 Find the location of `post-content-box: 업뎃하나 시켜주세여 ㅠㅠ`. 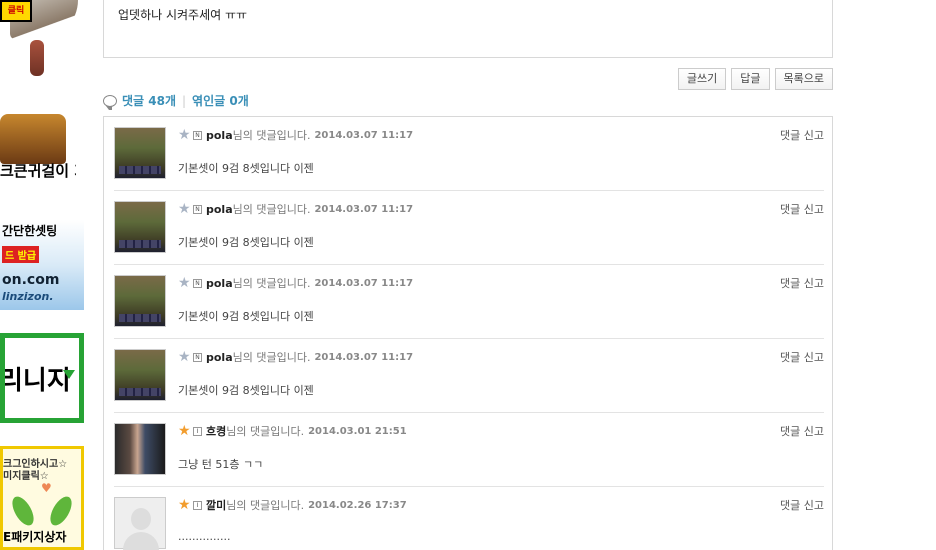

post-content-box: 업뎃하나 시켜주세여 ㅠㅠ is located at coordinates (468, 29).